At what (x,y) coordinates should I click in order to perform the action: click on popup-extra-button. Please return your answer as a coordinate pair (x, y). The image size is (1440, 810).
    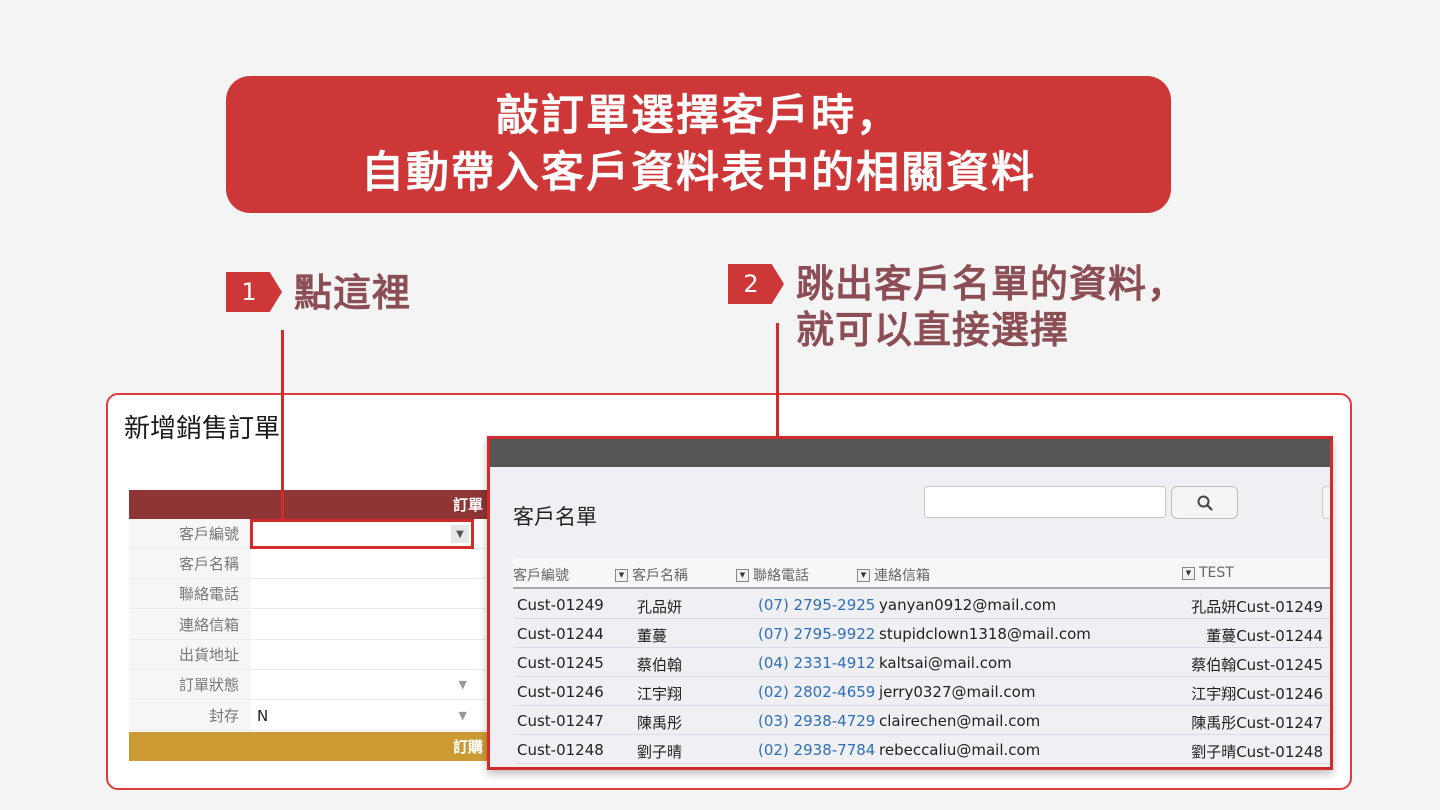
    Looking at the image, I should click on (1326, 502).